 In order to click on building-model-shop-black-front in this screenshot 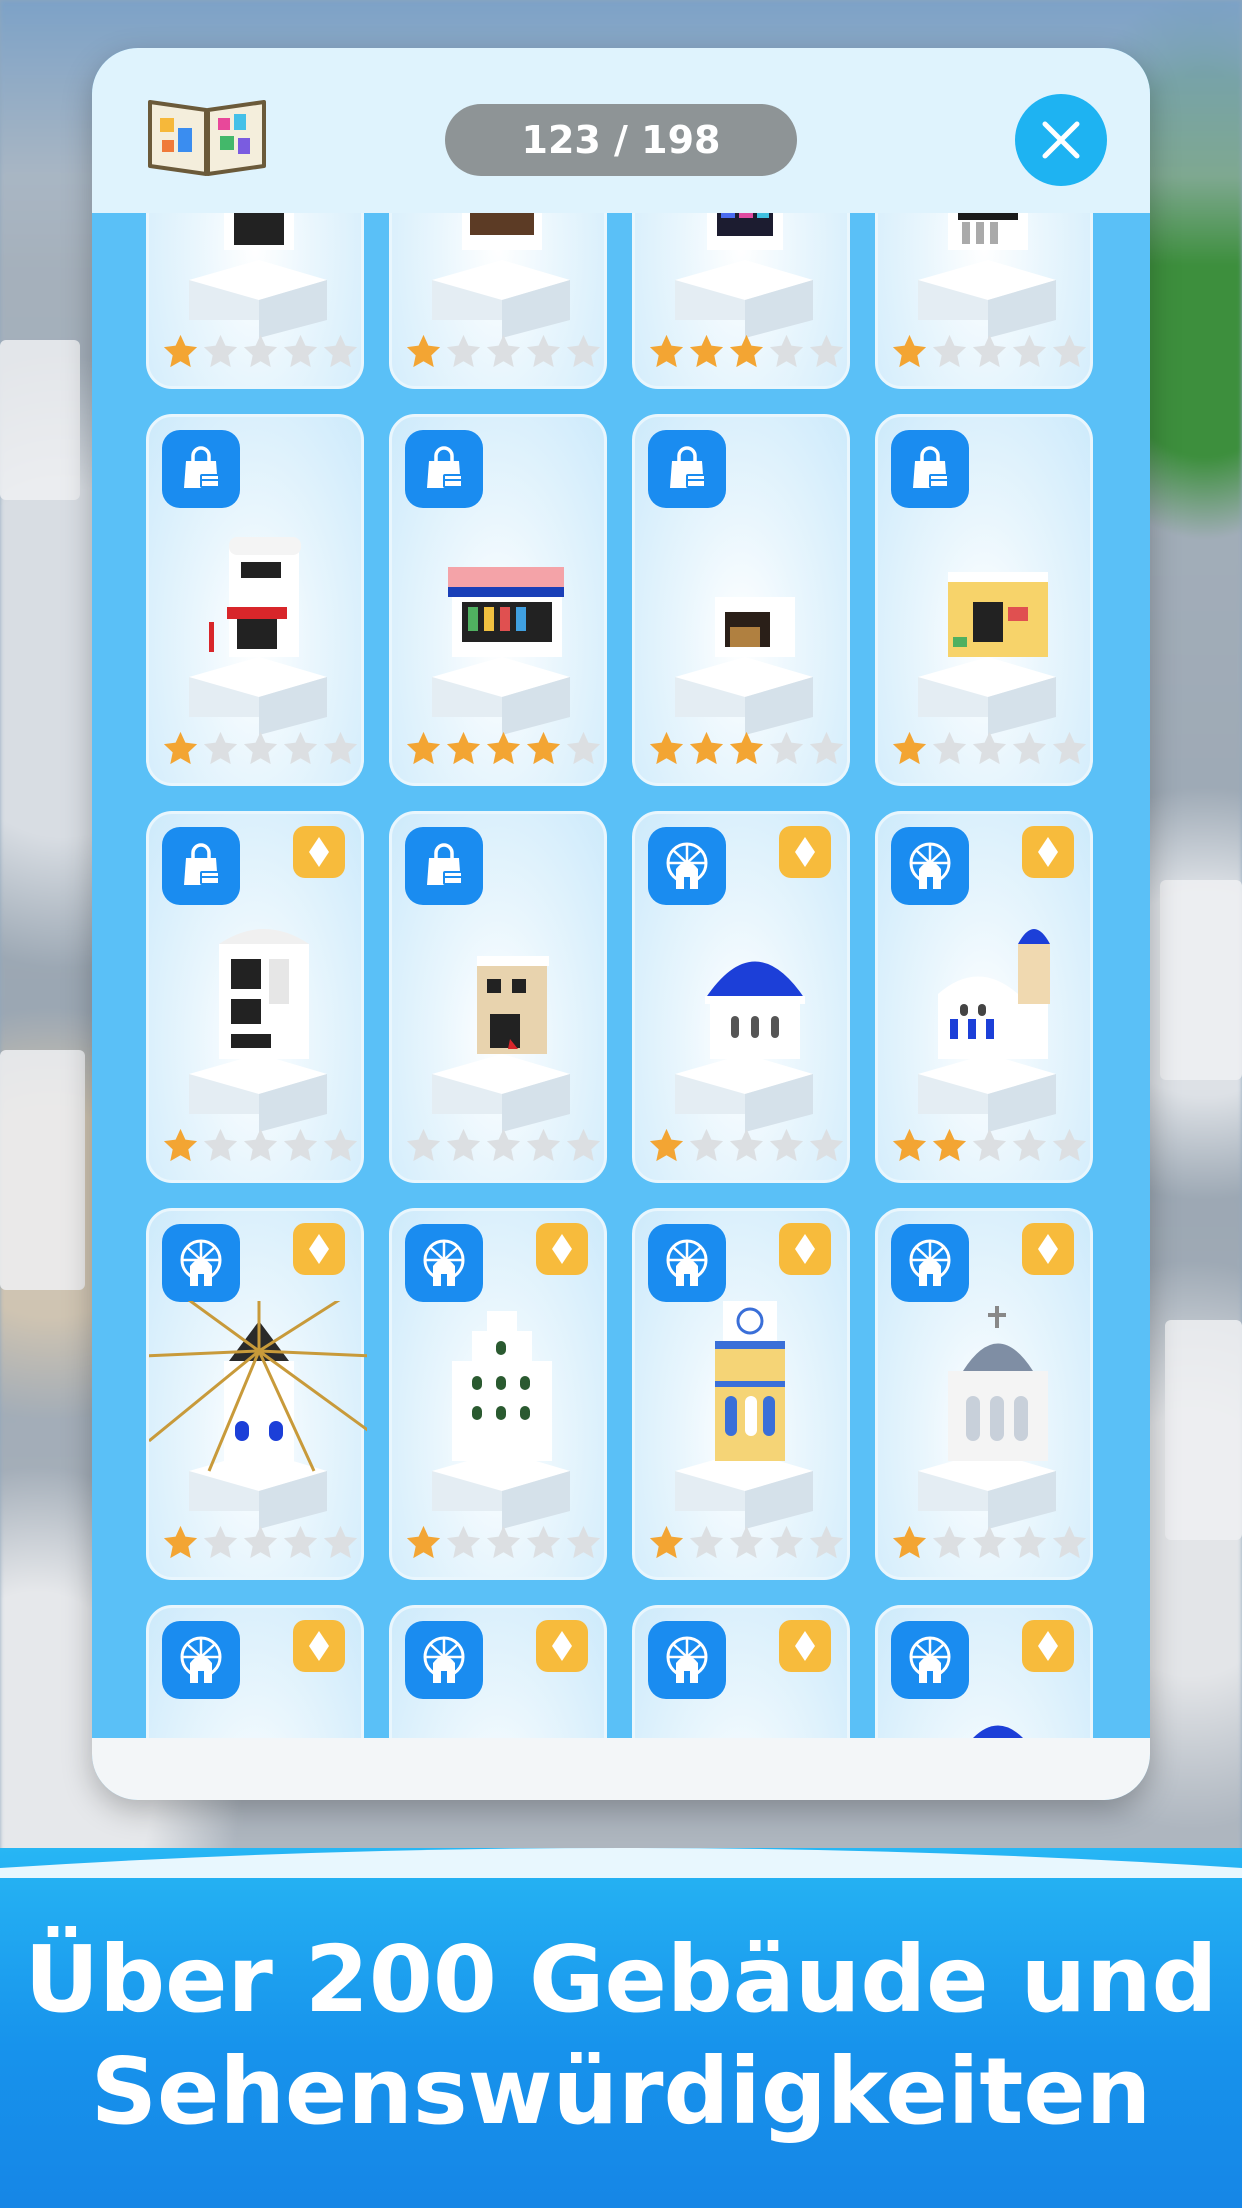, I will do `click(987, 275)`.